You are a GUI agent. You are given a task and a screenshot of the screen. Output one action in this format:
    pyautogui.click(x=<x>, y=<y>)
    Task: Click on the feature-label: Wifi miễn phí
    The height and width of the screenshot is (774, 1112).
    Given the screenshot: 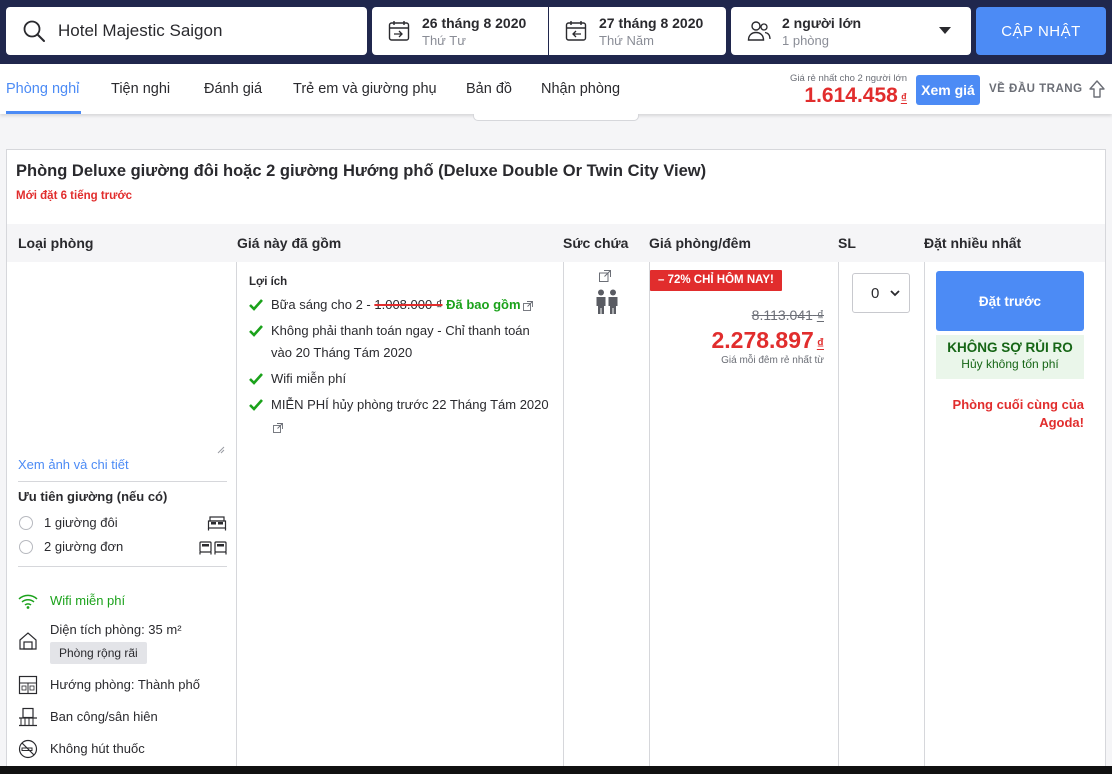 What is the action you would take?
    pyautogui.click(x=88, y=600)
    